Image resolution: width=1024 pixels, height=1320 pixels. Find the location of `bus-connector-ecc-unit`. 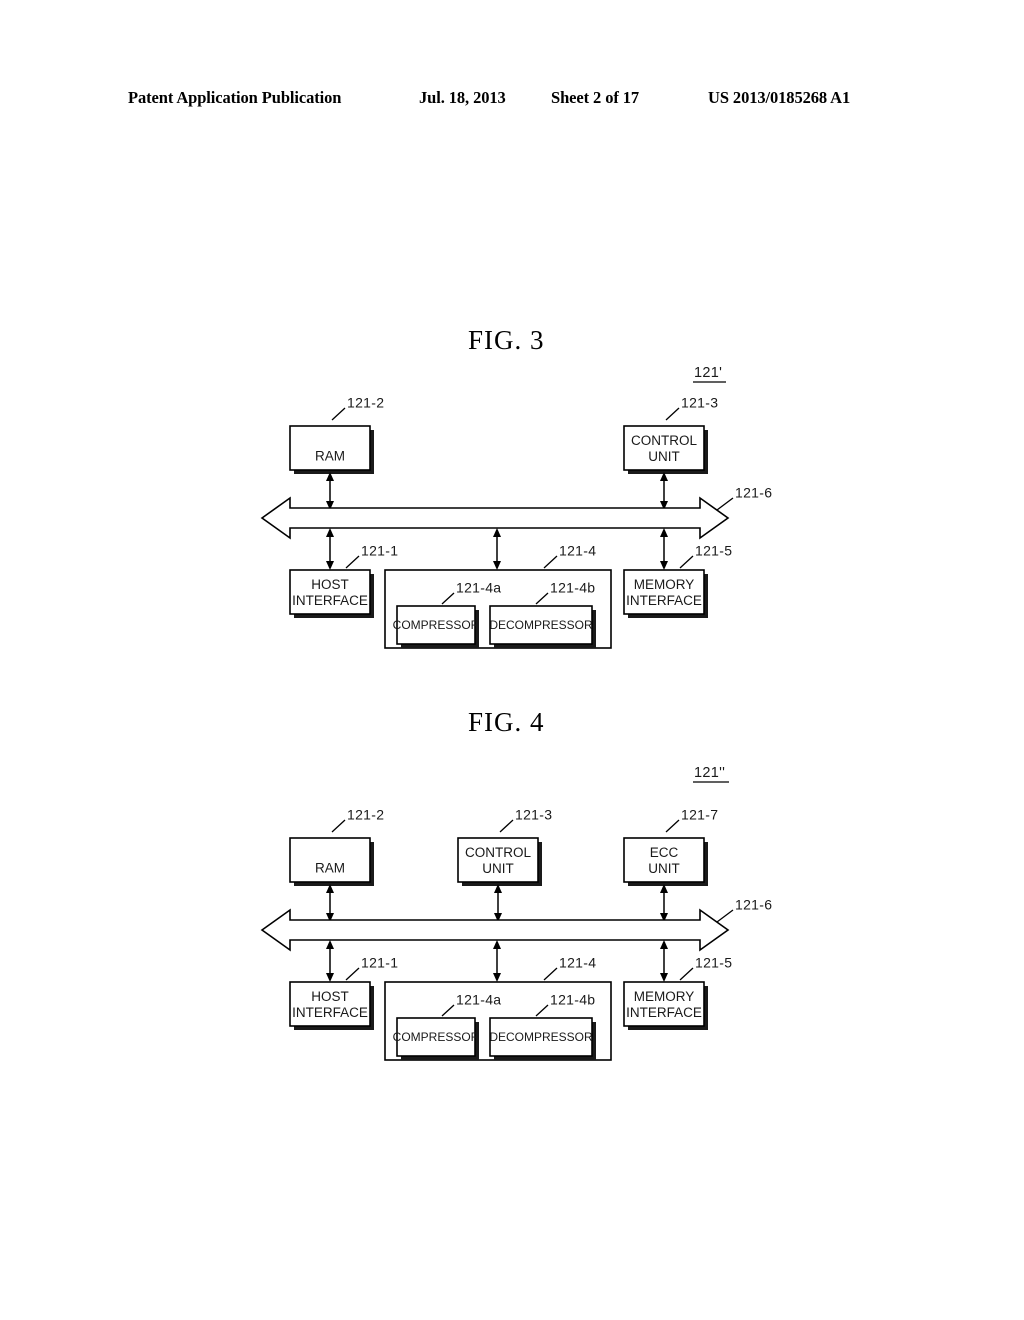

bus-connector-ecc-unit is located at coordinates (664, 903).